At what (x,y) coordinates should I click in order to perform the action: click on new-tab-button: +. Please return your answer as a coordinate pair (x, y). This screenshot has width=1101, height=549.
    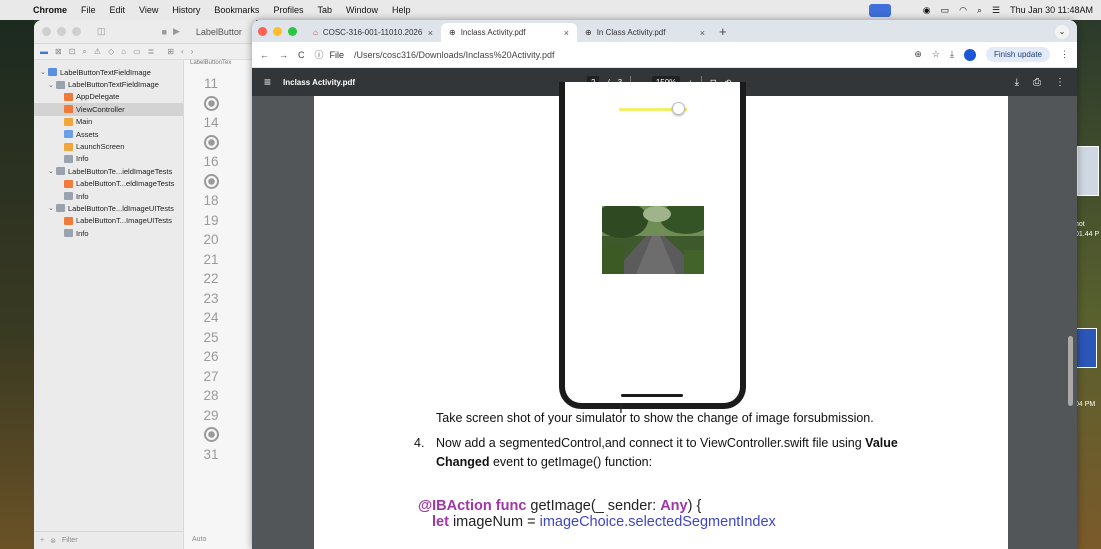
    Looking at the image, I should click on (724, 33).